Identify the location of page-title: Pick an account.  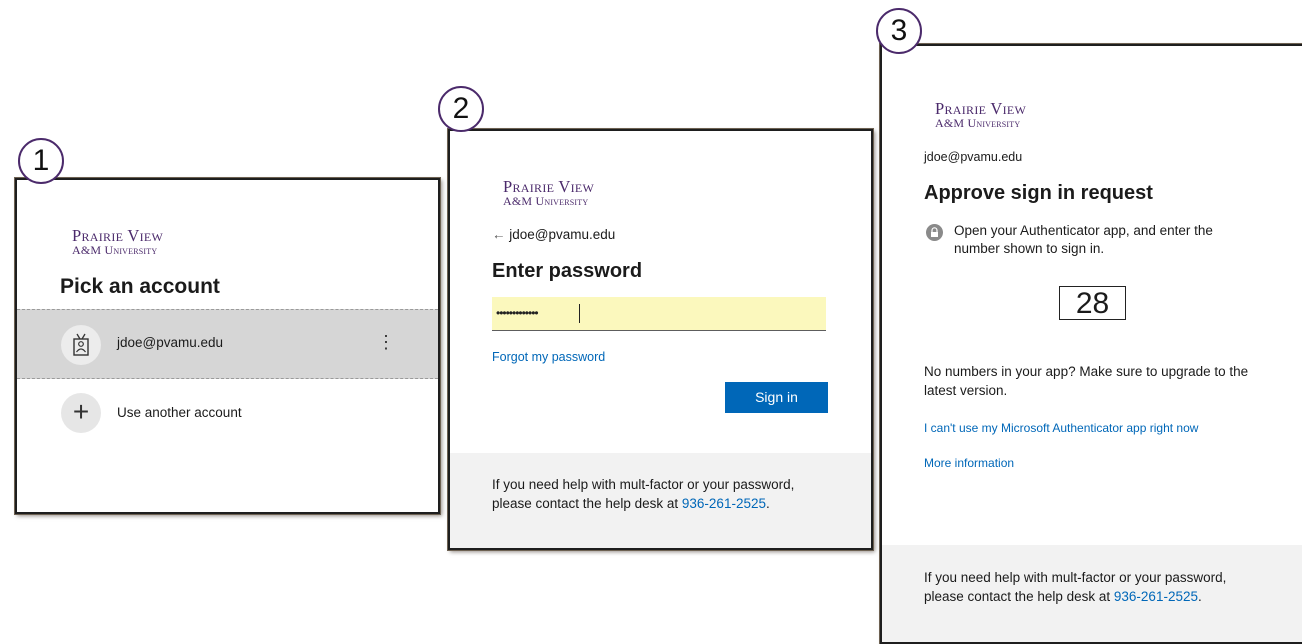
(140, 286).